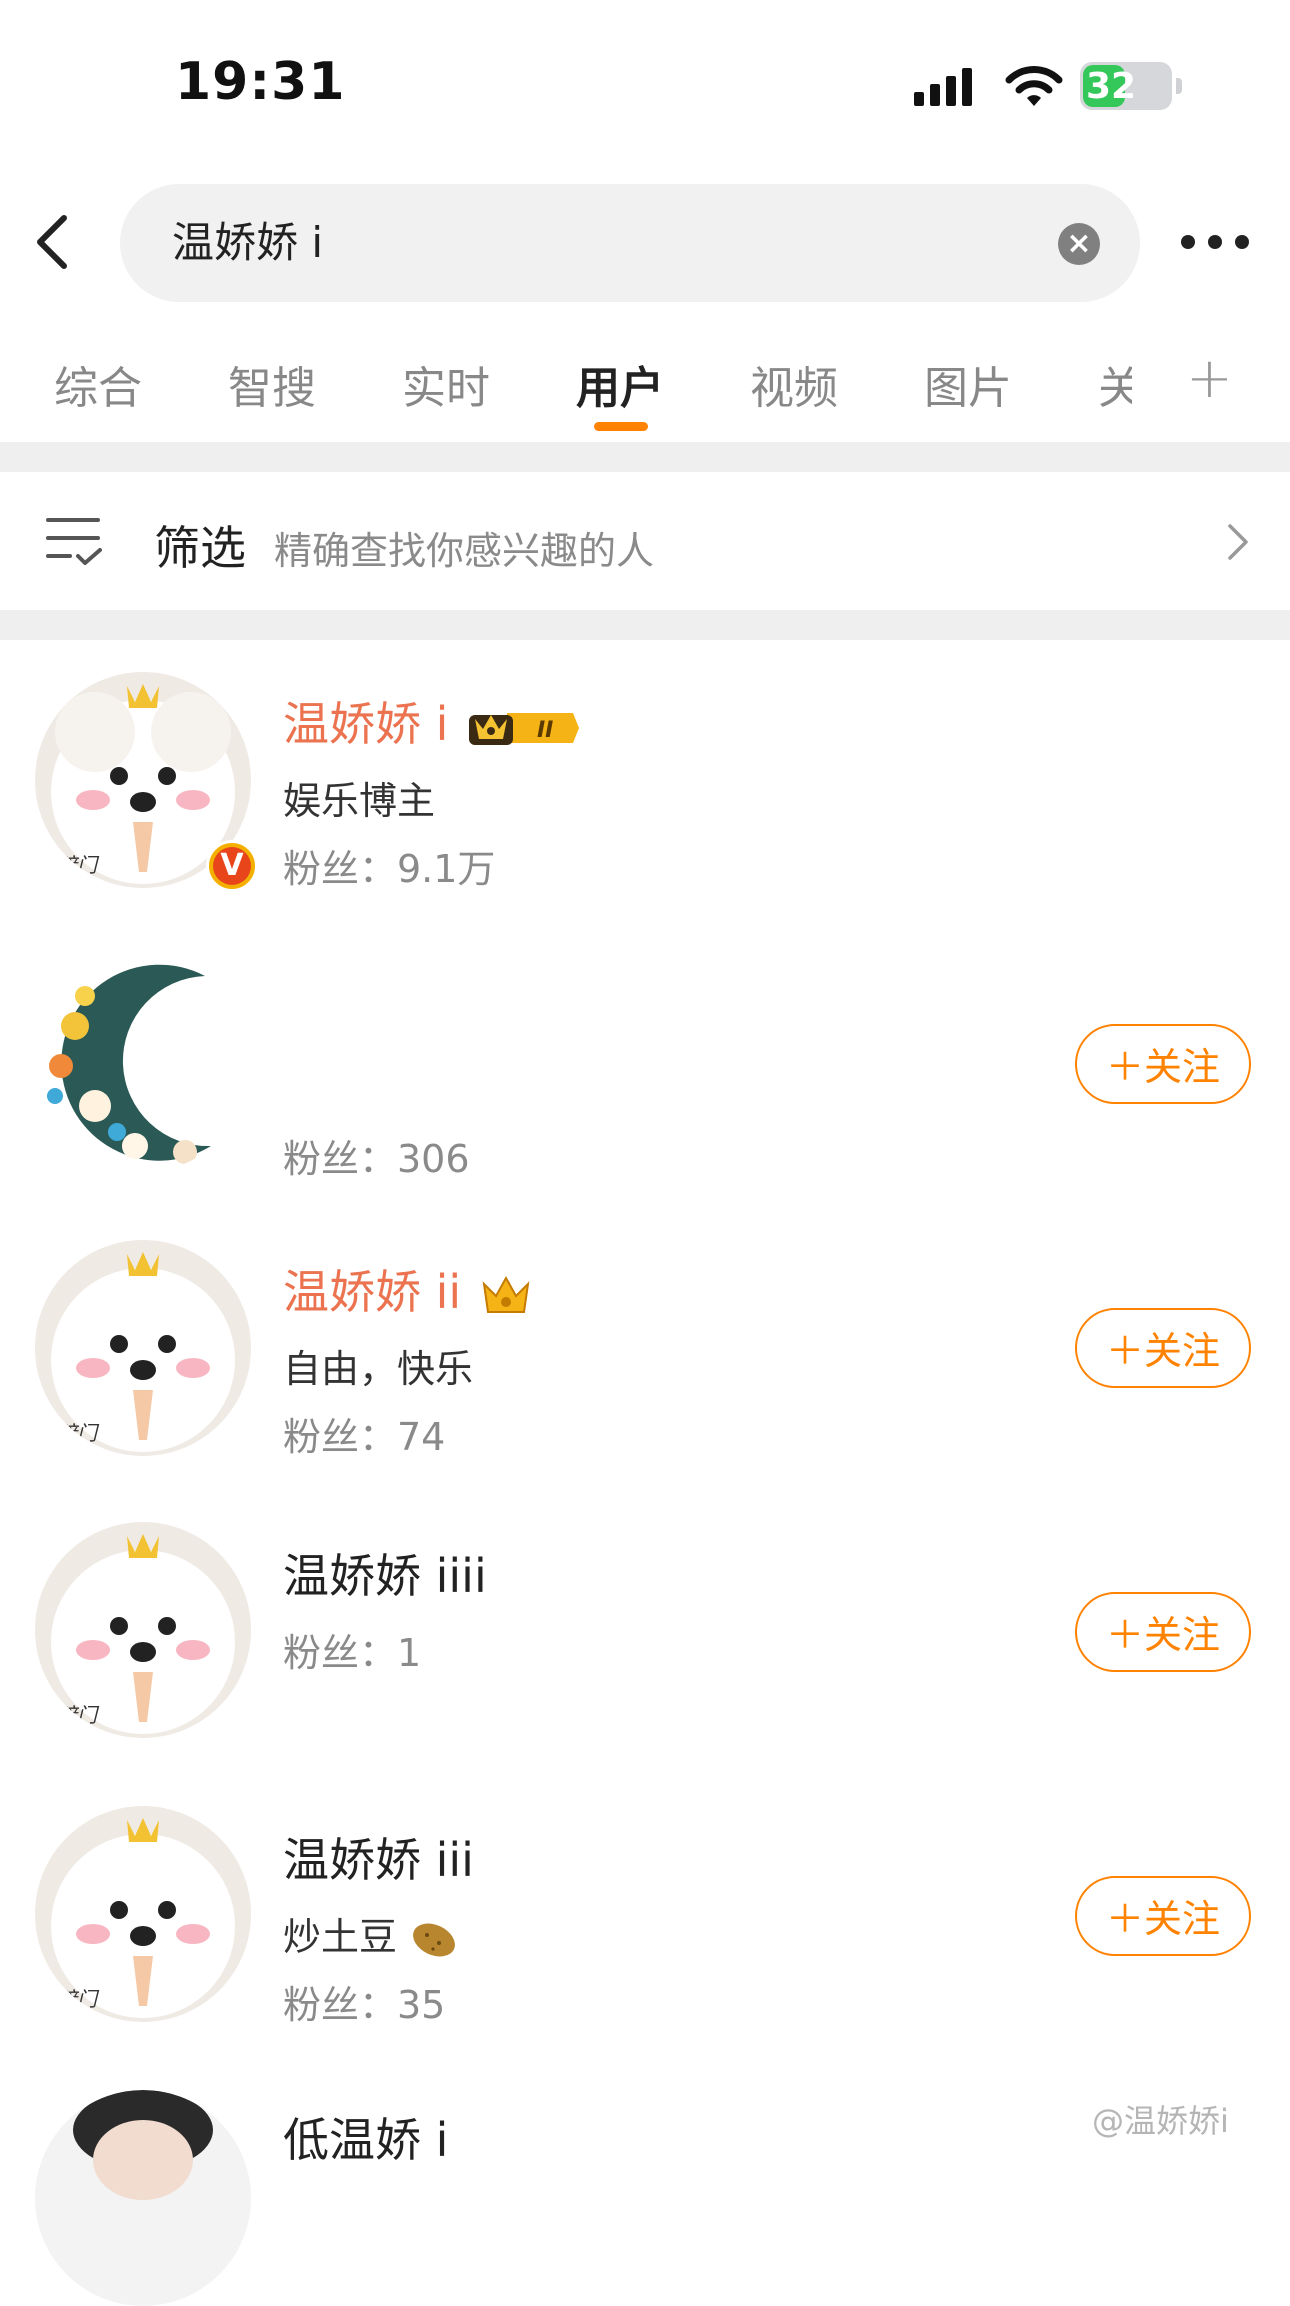  I want to click on tab-smart-search: 智搜, so click(272, 384).